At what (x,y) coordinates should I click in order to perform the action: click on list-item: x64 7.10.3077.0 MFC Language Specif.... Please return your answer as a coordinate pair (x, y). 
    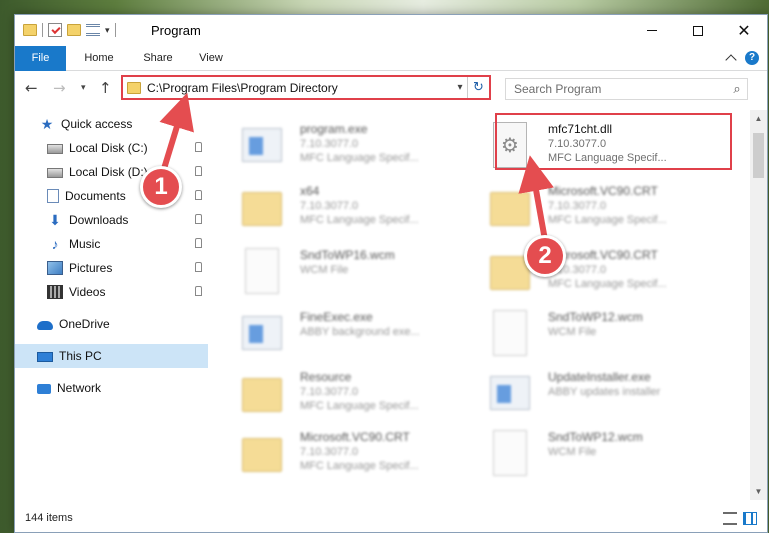
    Looking at the image, I should click on (355, 207).